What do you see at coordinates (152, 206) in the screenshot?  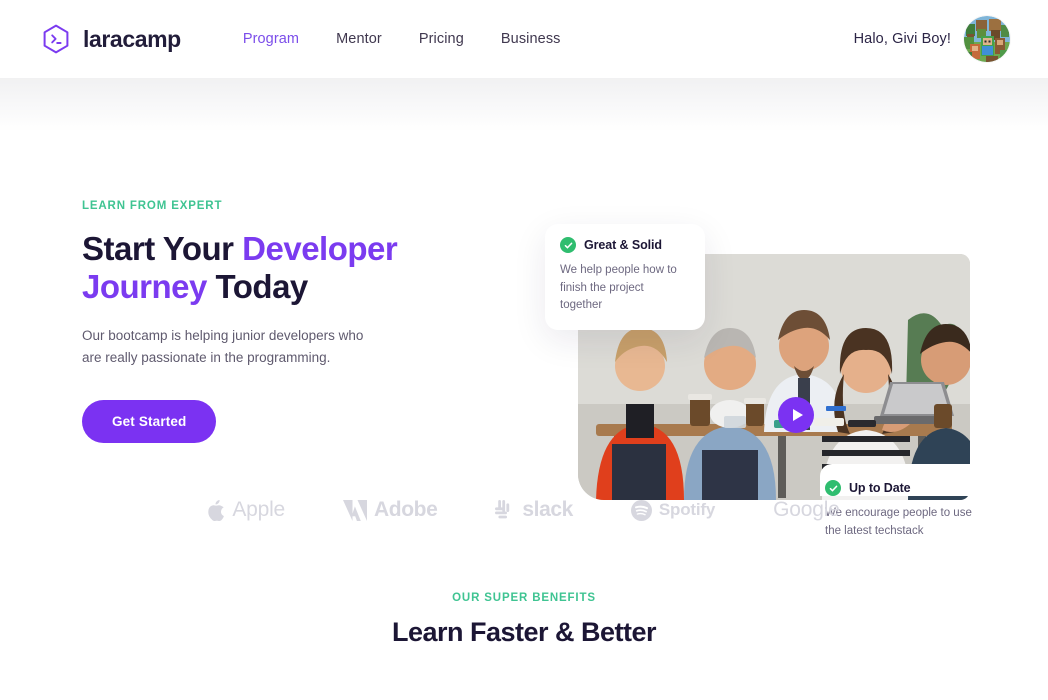 I see `hero-eyebrow: LEARN FROM EXPERT` at bounding box center [152, 206].